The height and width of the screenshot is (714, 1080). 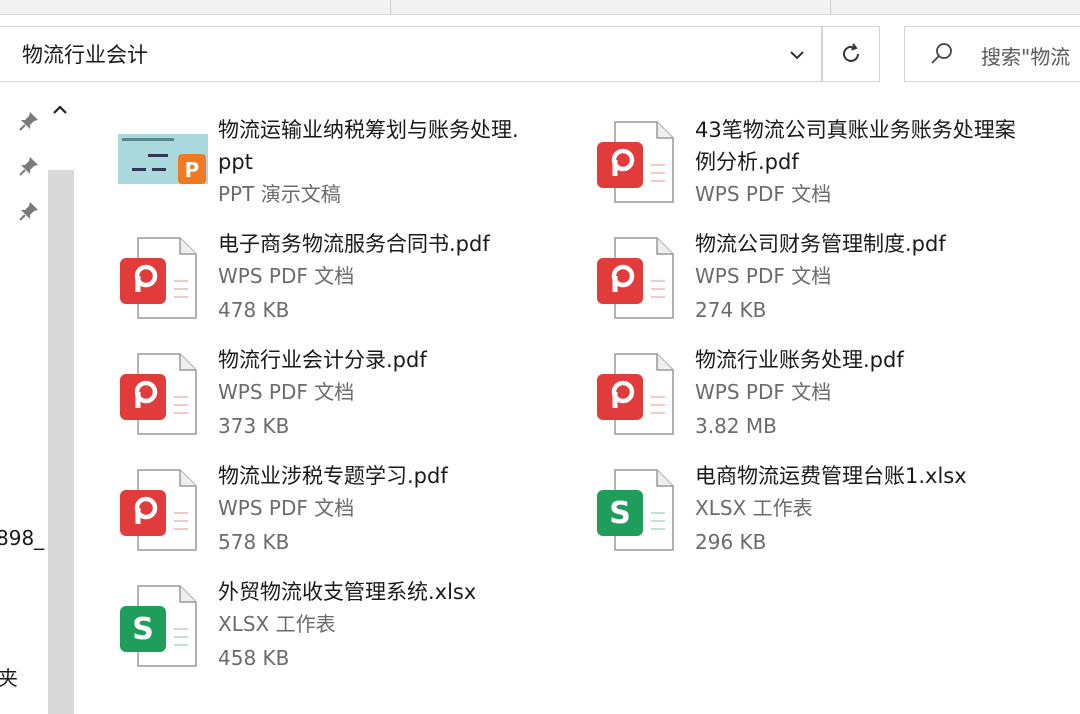 I want to click on refresh-button, so click(x=851, y=54).